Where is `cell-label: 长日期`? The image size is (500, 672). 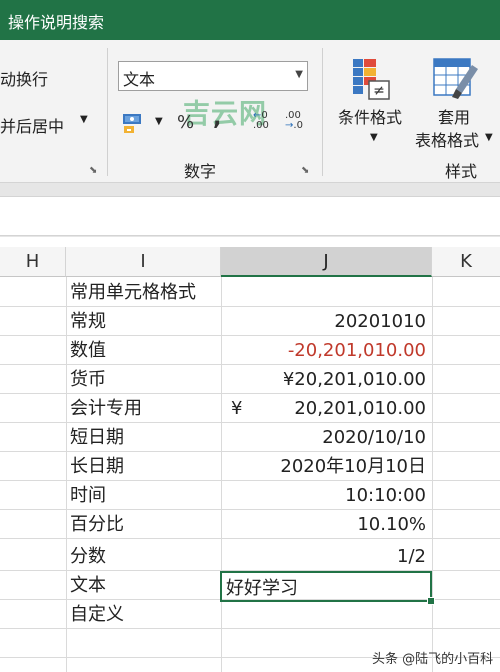
cell-label: 长日期 is located at coordinates (97, 466).